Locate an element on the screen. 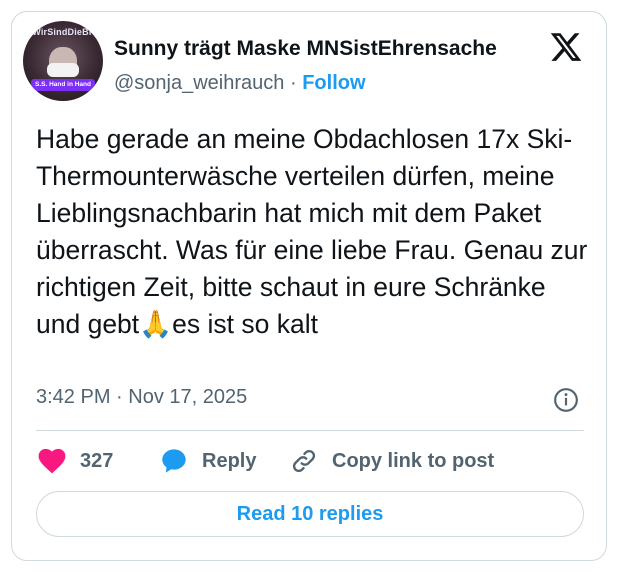  heart-icon is located at coordinates (52, 461).